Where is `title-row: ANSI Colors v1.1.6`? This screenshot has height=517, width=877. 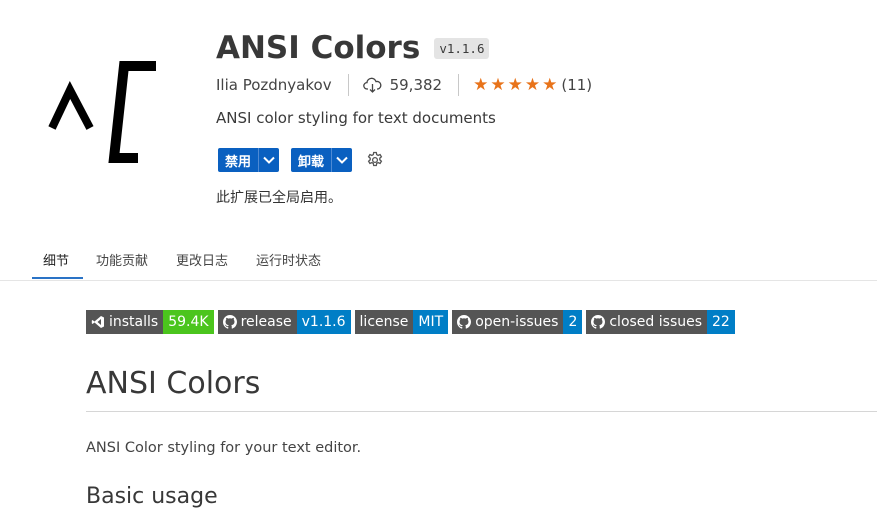
title-row: ANSI Colors v1.1.6 is located at coordinates (353, 48).